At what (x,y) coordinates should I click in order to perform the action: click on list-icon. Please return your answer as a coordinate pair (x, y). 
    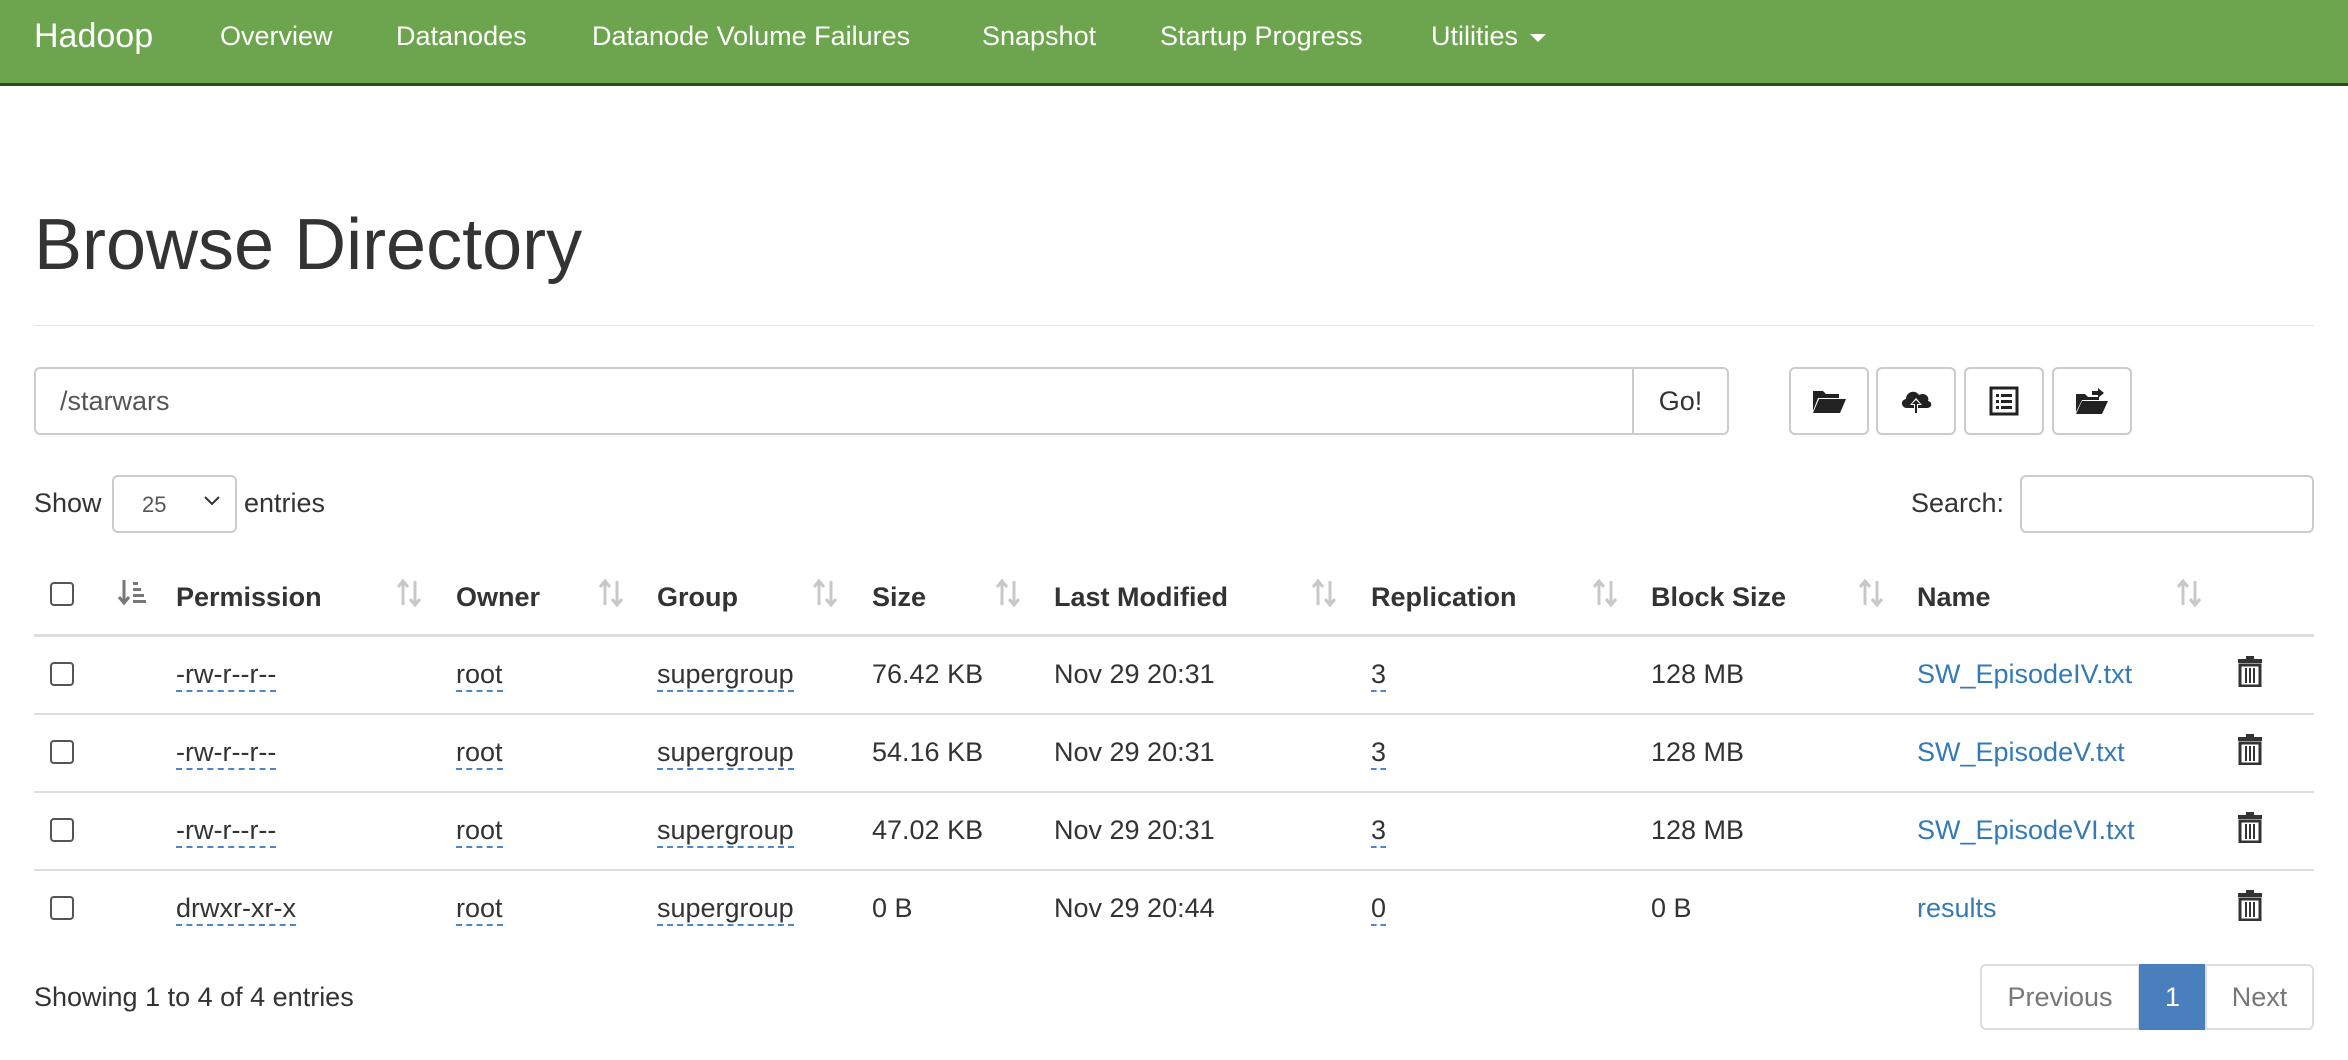
    Looking at the image, I should click on (2004, 401).